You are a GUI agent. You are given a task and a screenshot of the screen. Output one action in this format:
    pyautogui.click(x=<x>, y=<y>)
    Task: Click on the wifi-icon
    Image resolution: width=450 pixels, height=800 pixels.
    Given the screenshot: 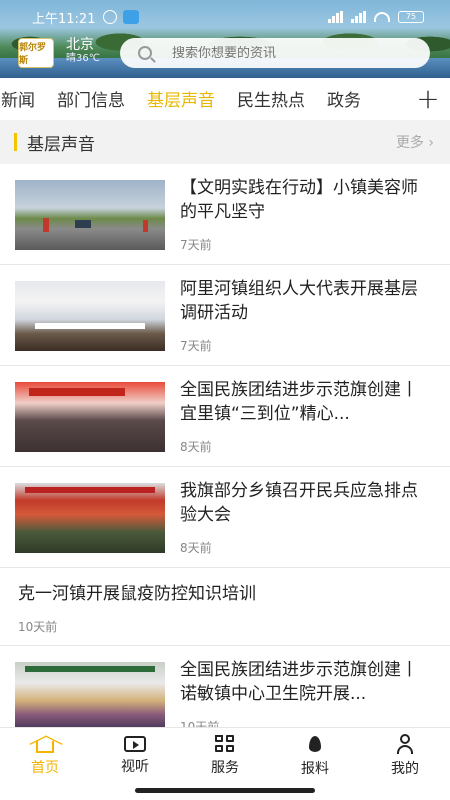 What is the action you would take?
    pyautogui.click(x=382, y=17)
    